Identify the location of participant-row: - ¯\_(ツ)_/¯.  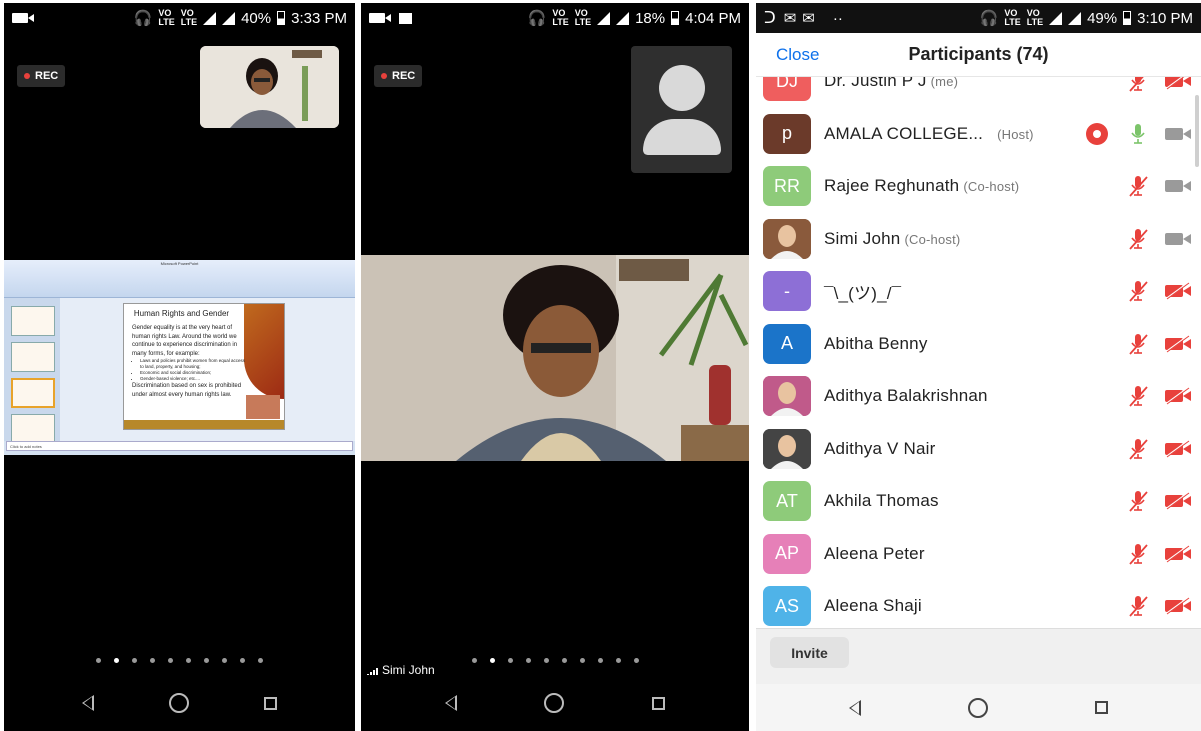
(978, 291).